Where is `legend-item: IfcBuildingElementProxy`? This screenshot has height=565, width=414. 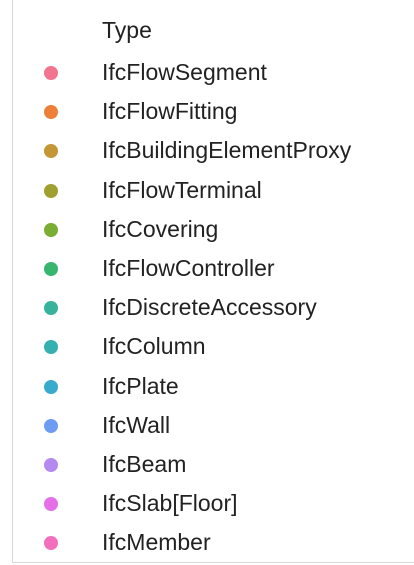
legend-item: IfcBuildingElementProxy is located at coordinates (213, 153).